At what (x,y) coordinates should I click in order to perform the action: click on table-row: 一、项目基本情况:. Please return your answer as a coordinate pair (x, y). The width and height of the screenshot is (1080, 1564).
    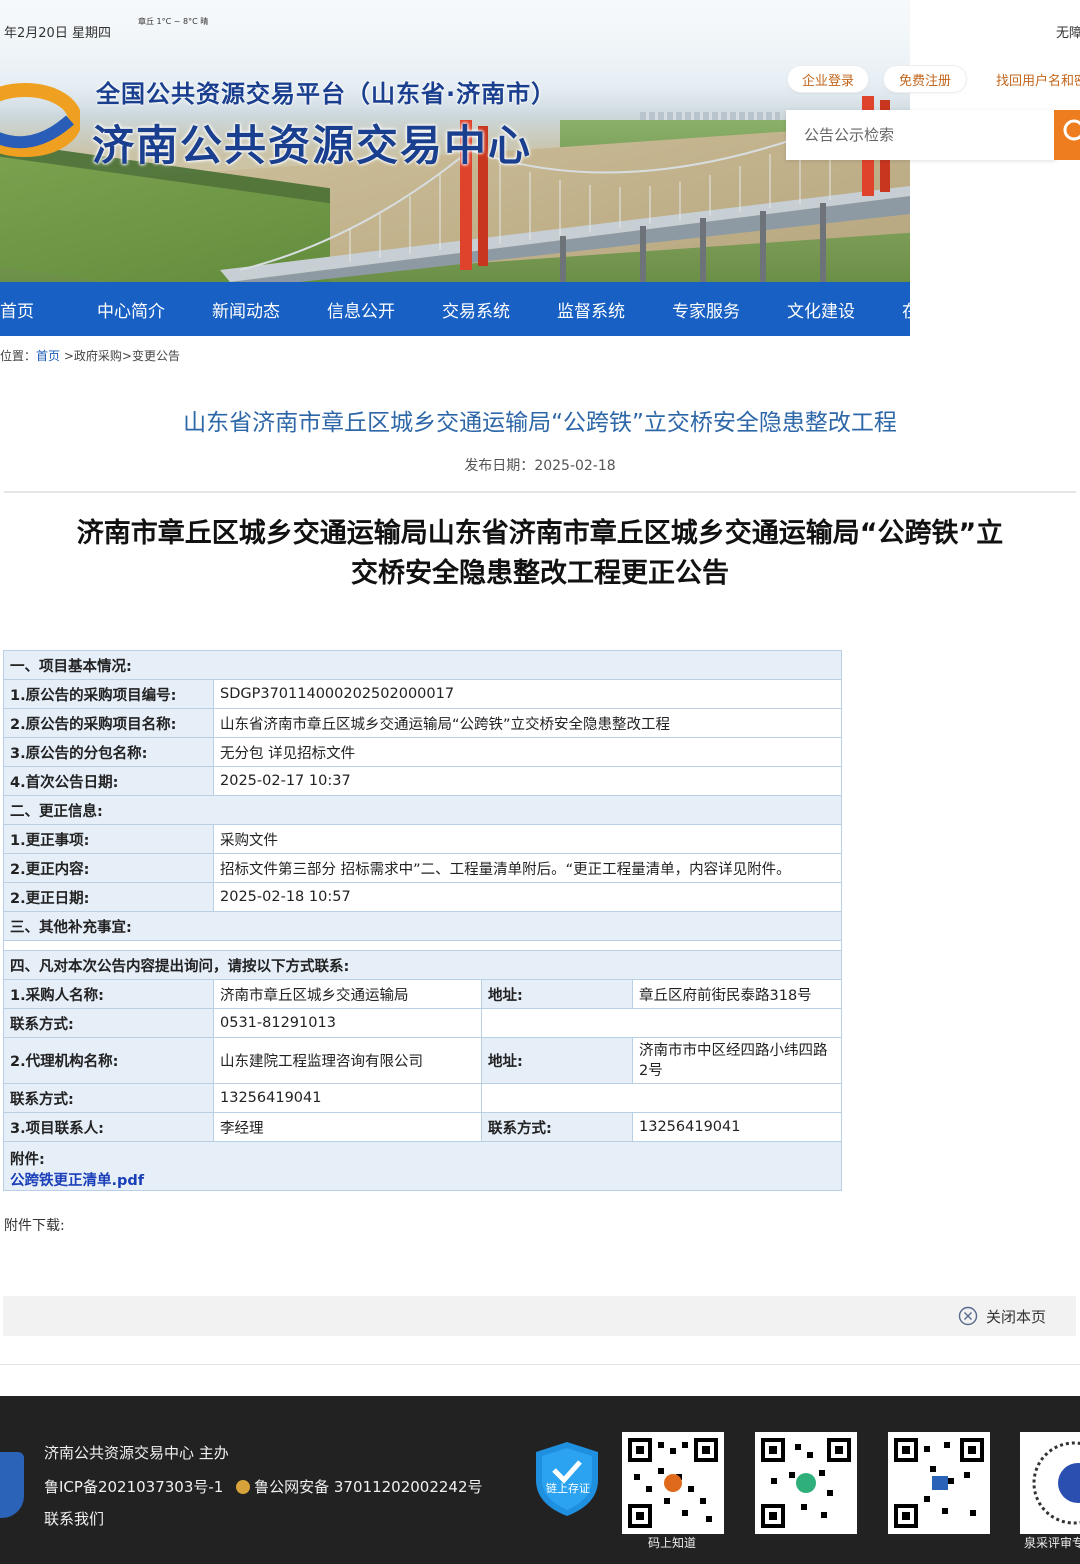
    Looking at the image, I should click on (422, 665).